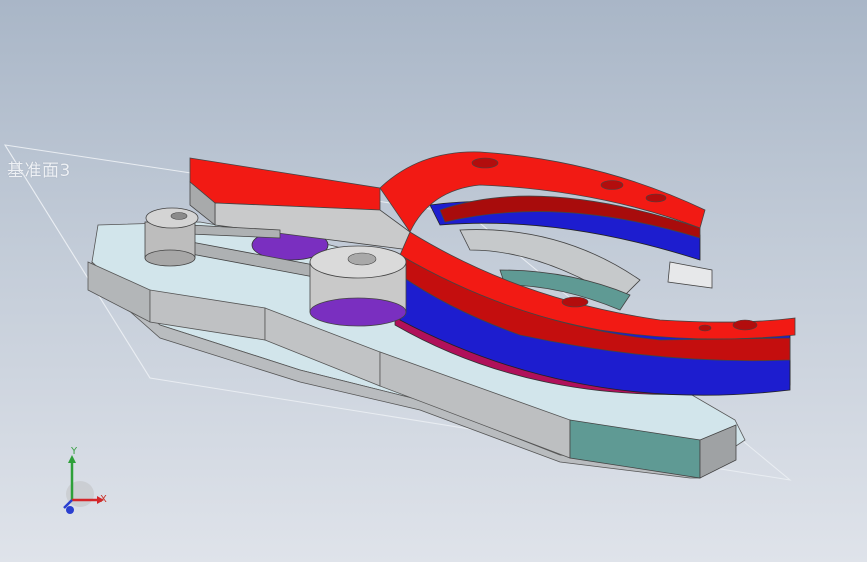  Describe the element at coordinates (358, 286) in the screenshot. I see `large-pulley` at that location.